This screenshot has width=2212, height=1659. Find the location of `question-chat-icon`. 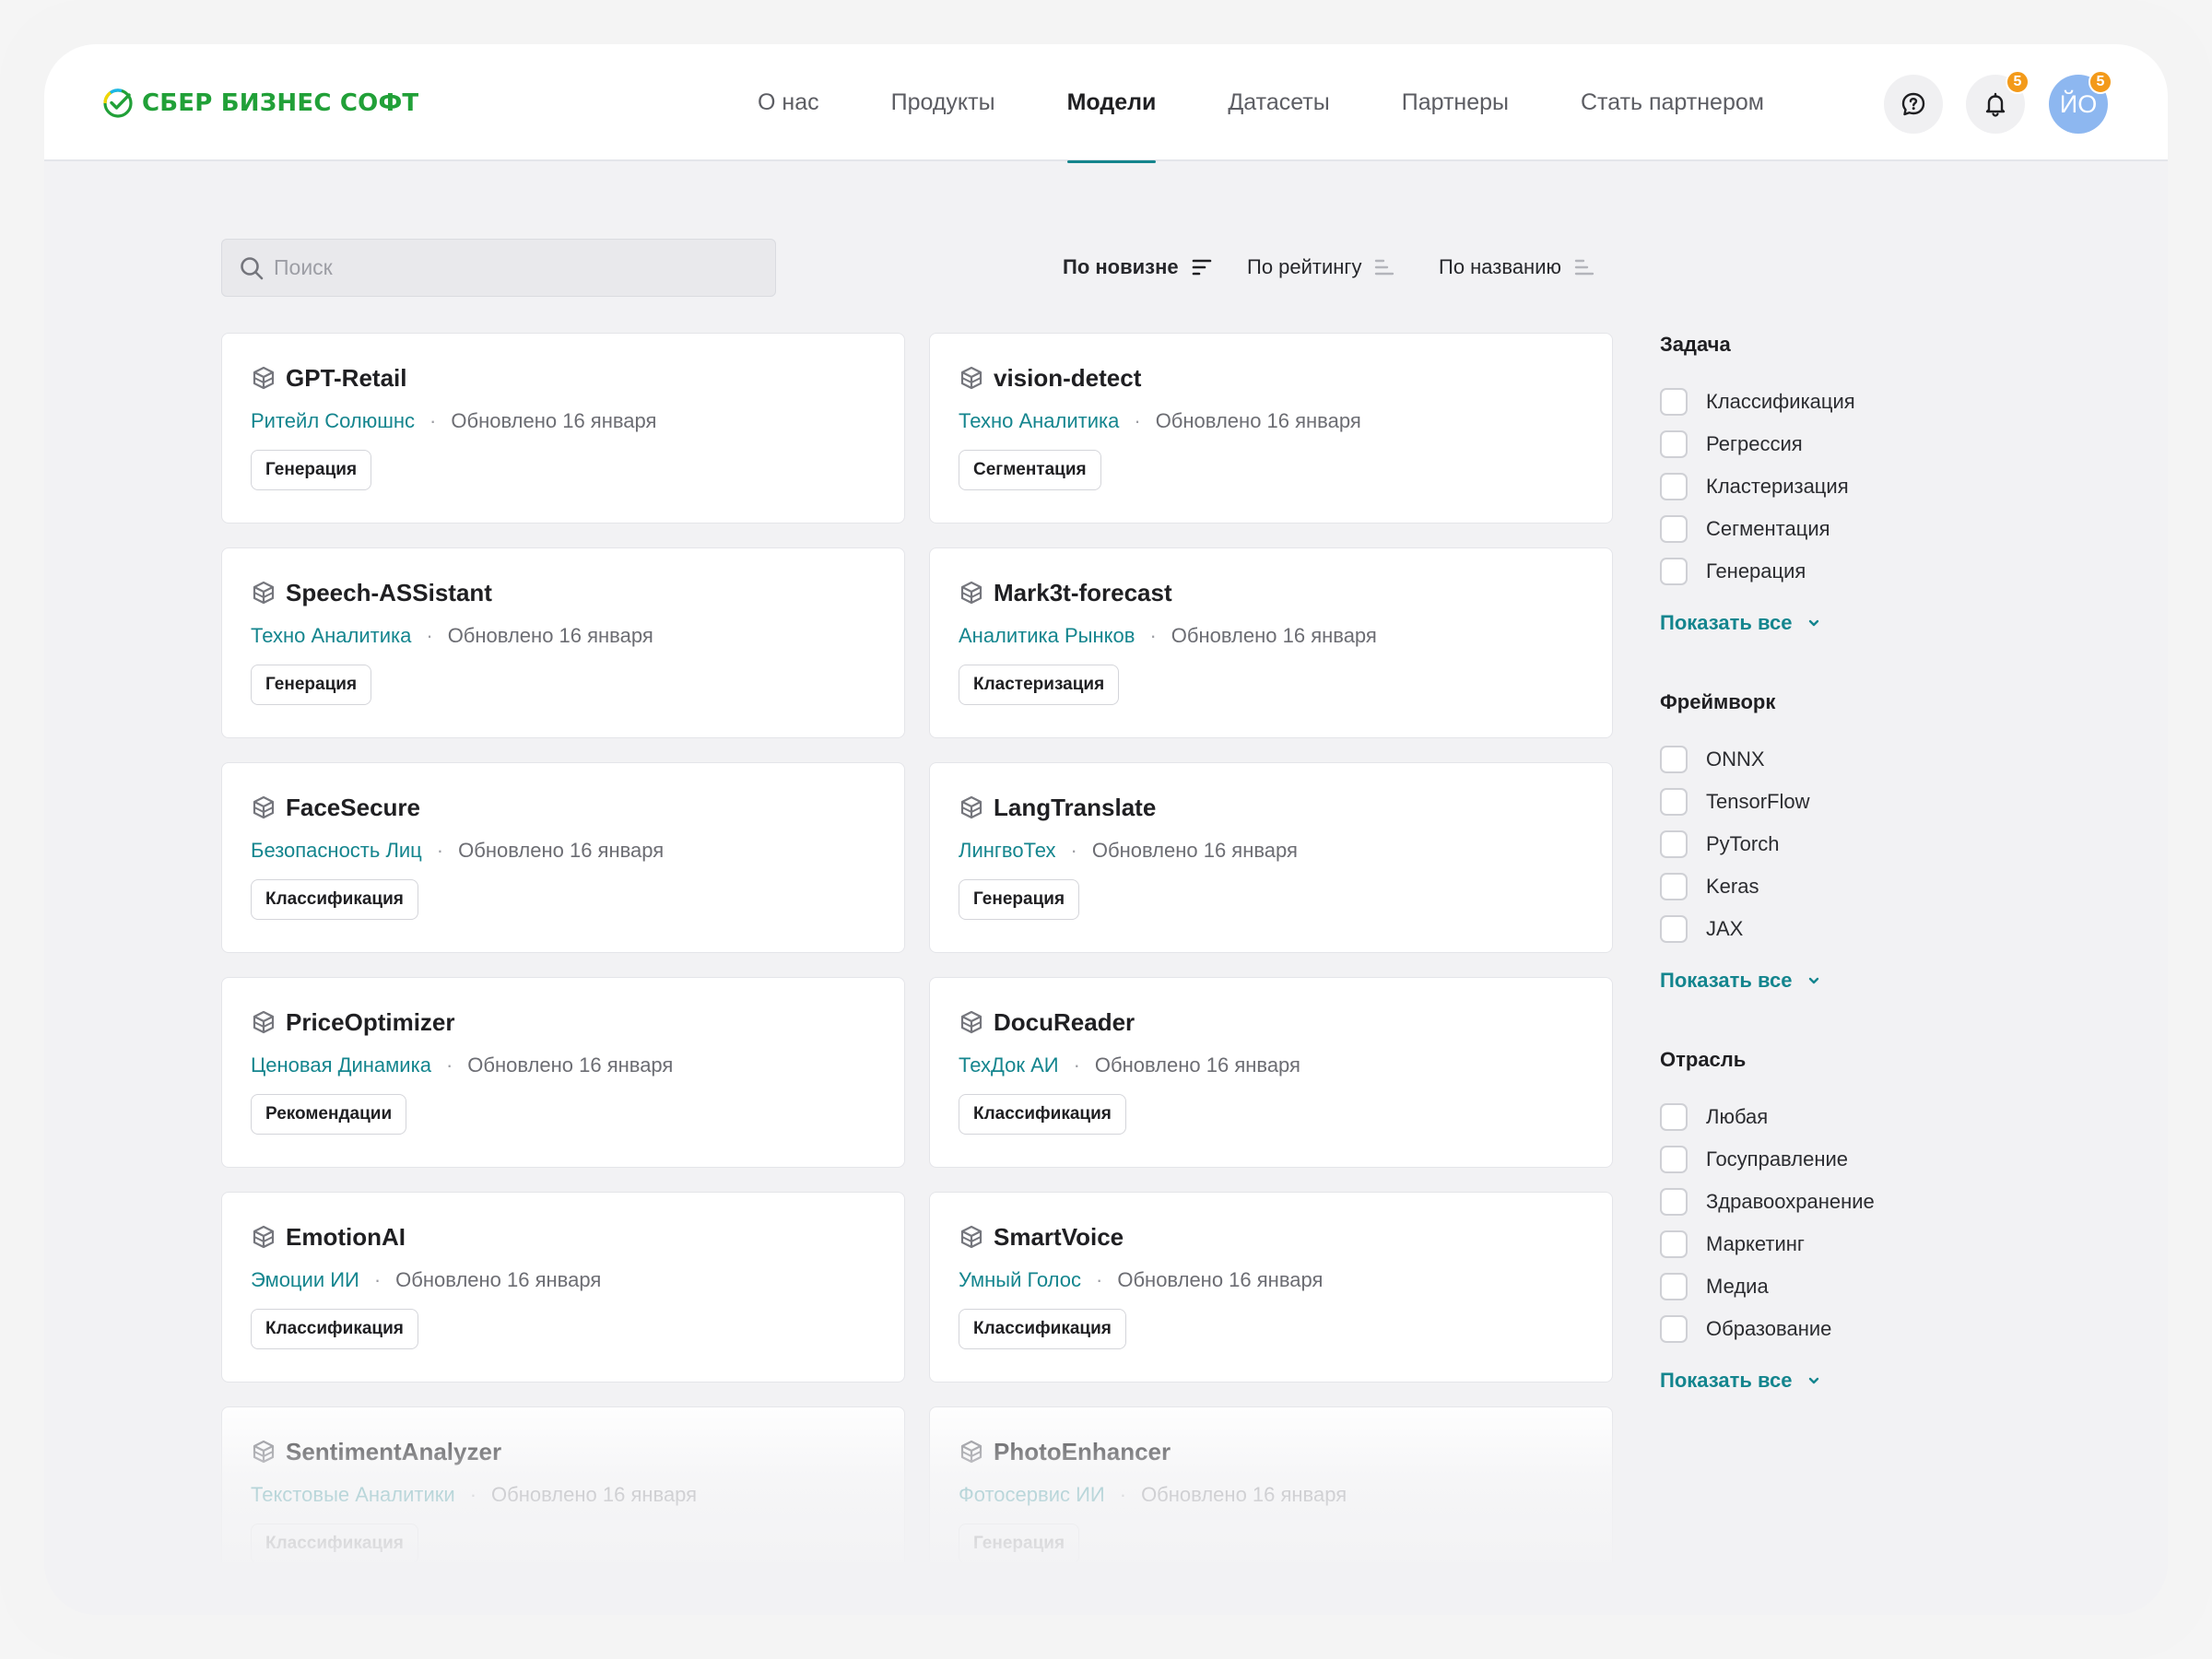

question-chat-icon is located at coordinates (1913, 104).